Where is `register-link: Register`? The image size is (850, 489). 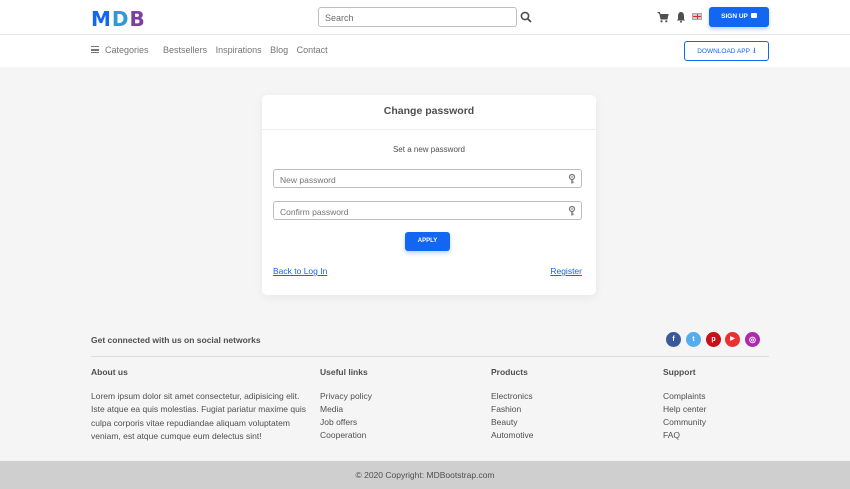
register-link: Register is located at coordinates (566, 271).